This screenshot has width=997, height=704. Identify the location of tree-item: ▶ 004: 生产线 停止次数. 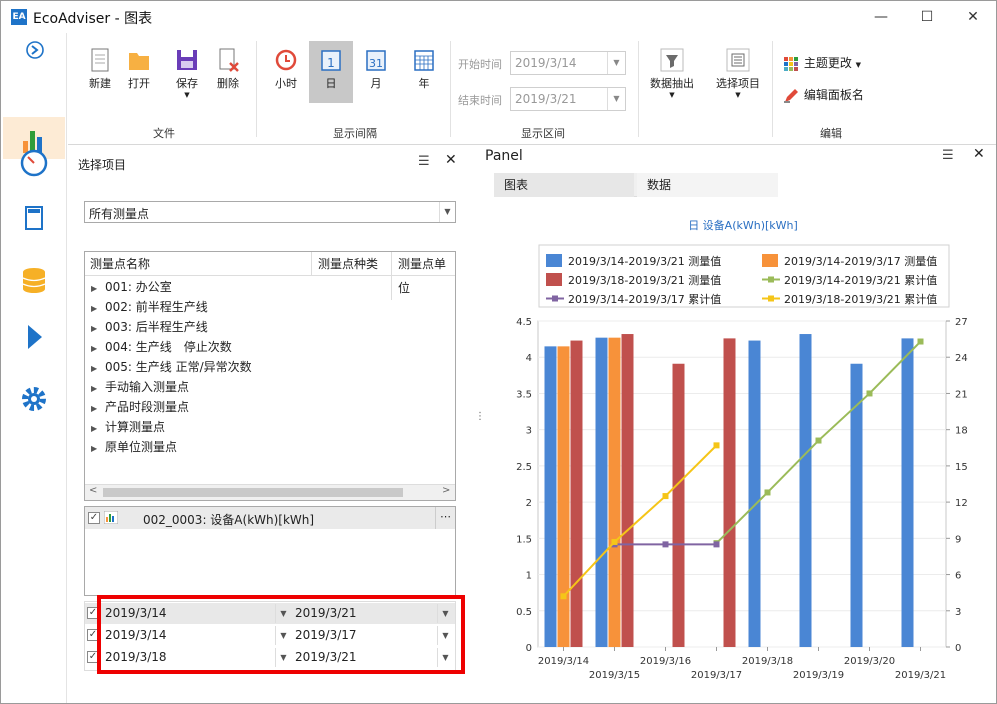
(161, 347).